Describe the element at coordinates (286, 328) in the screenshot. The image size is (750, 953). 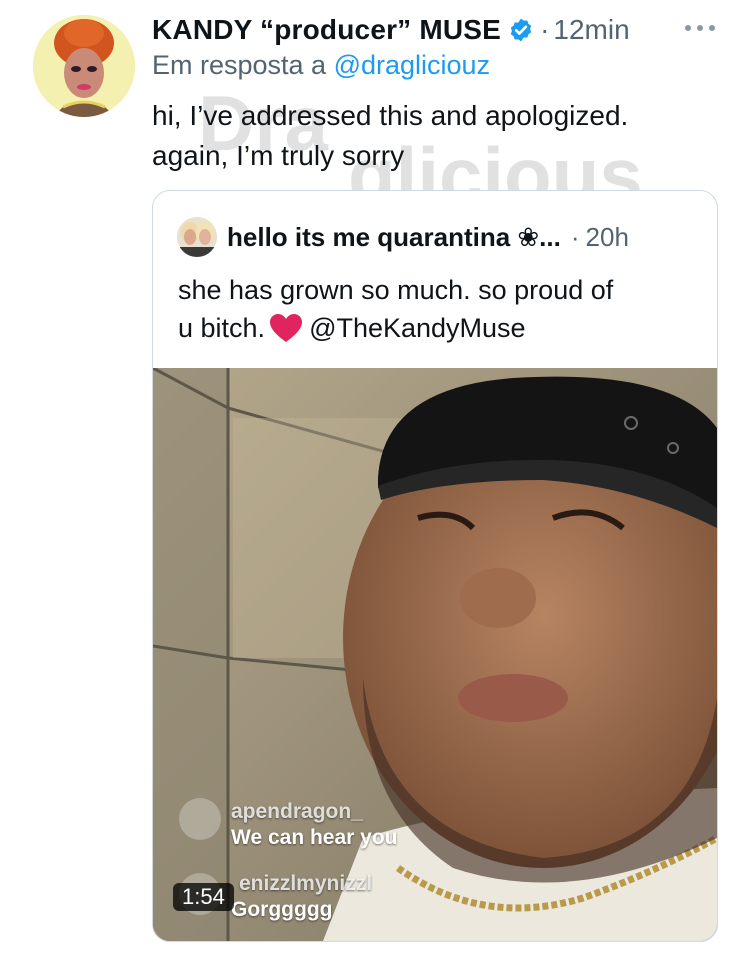
I see `red-heart-icon` at that location.